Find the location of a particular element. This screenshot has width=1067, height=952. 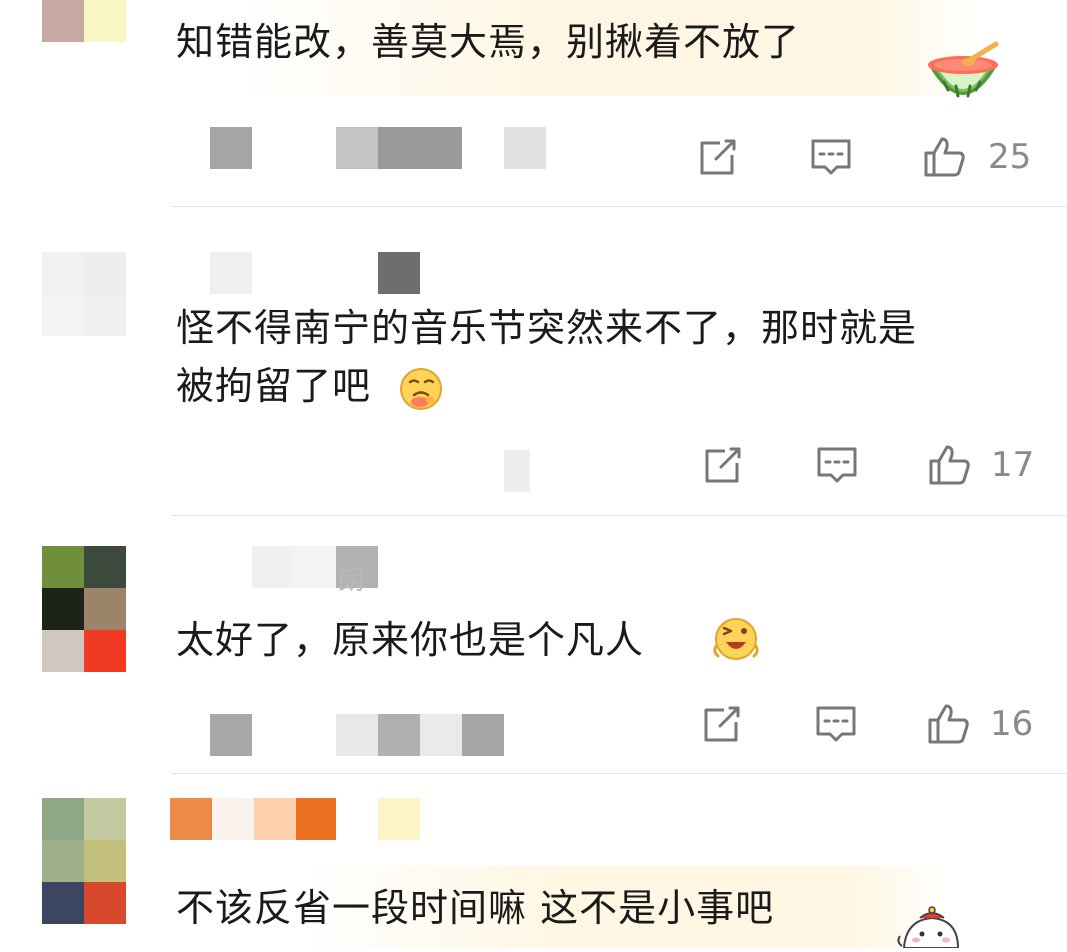

comment-text-line2: 被拘留了吧 is located at coordinates (274, 386).